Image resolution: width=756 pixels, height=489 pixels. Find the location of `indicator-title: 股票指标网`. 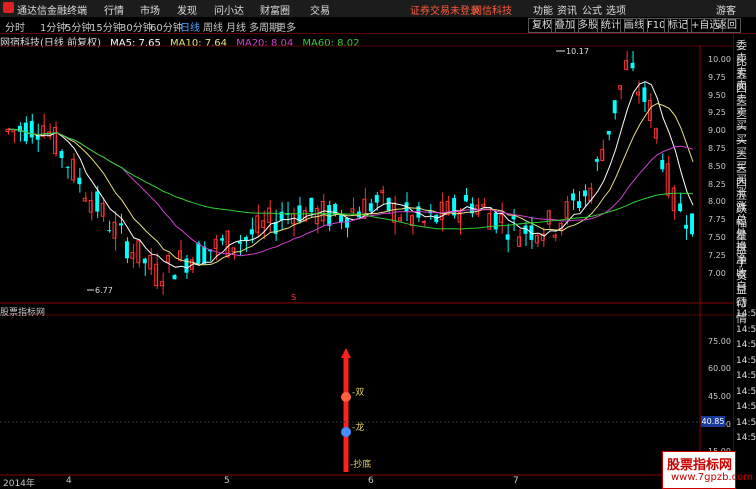

indicator-title: 股票指标网 is located at coordinates (22, 311).